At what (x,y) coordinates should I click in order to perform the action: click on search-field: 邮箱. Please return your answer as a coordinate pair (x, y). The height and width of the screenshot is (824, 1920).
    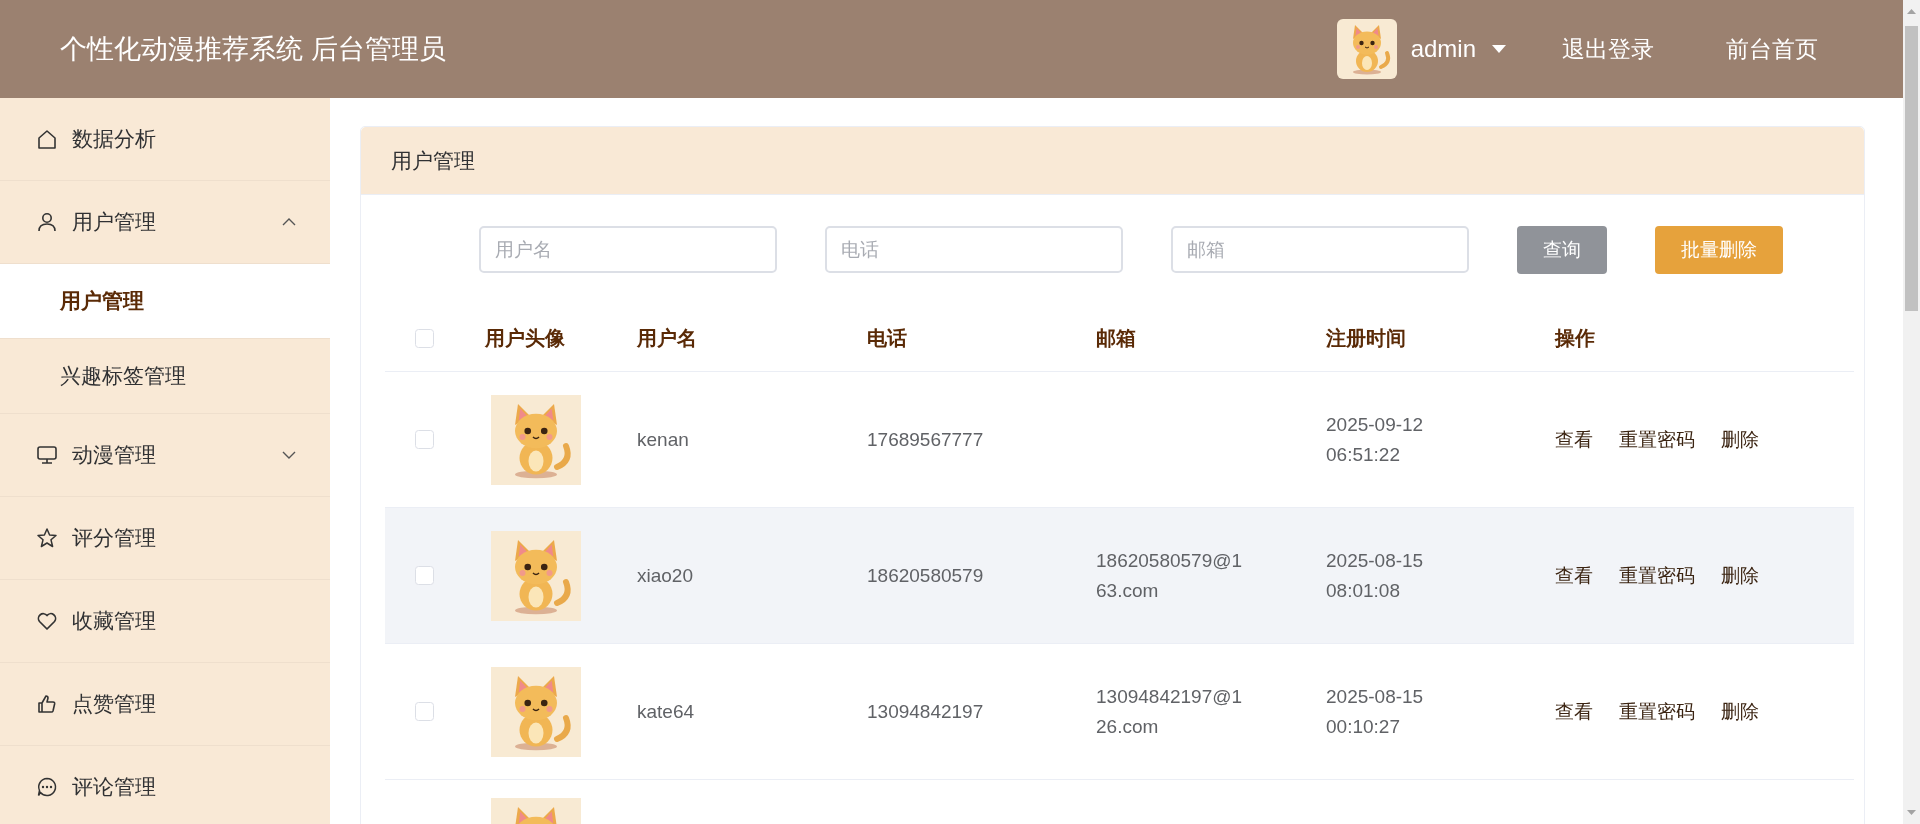
    Looking at the image, I should click on (1320, 249).